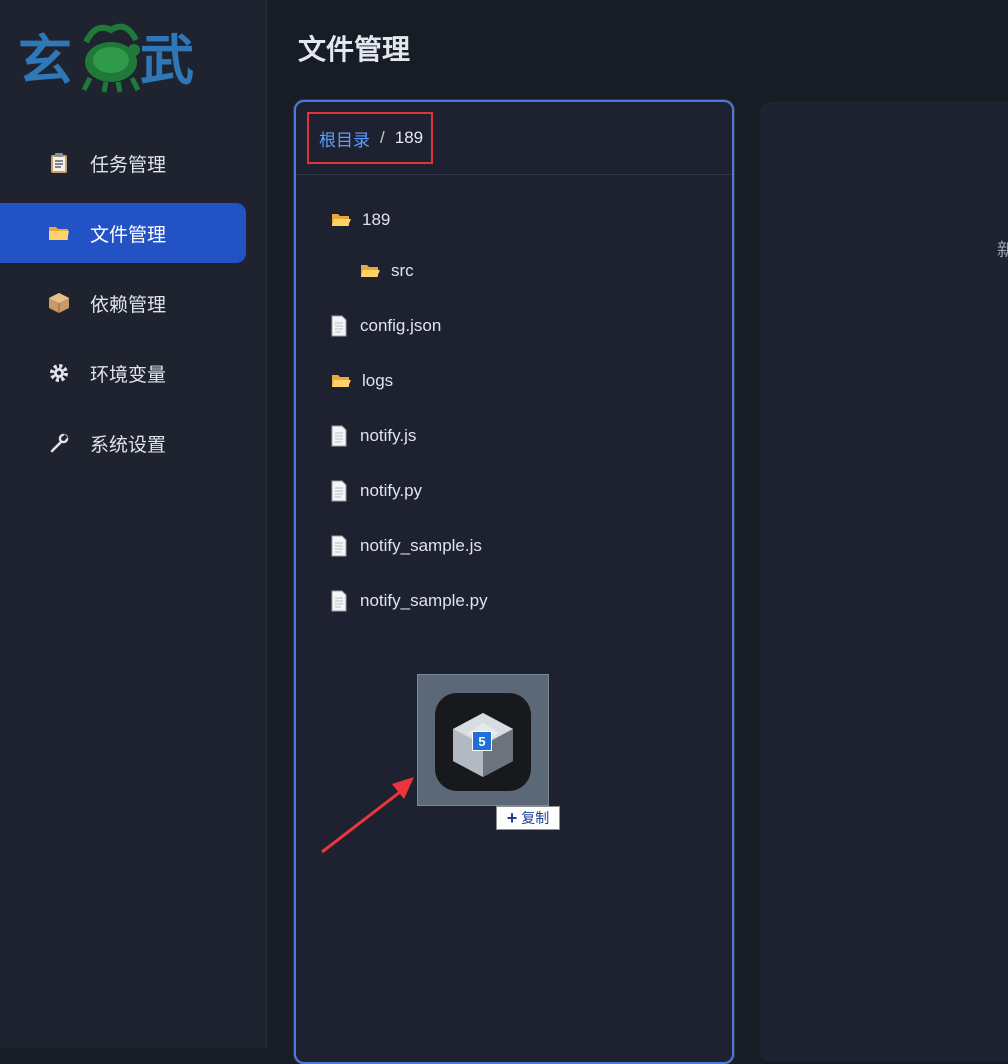 This screenshot has height=1064, width=1008. What do you see at coordinates (402, 270) in the screenshot?
I see `tree-item-label: src` at bounding box center [402, 270].